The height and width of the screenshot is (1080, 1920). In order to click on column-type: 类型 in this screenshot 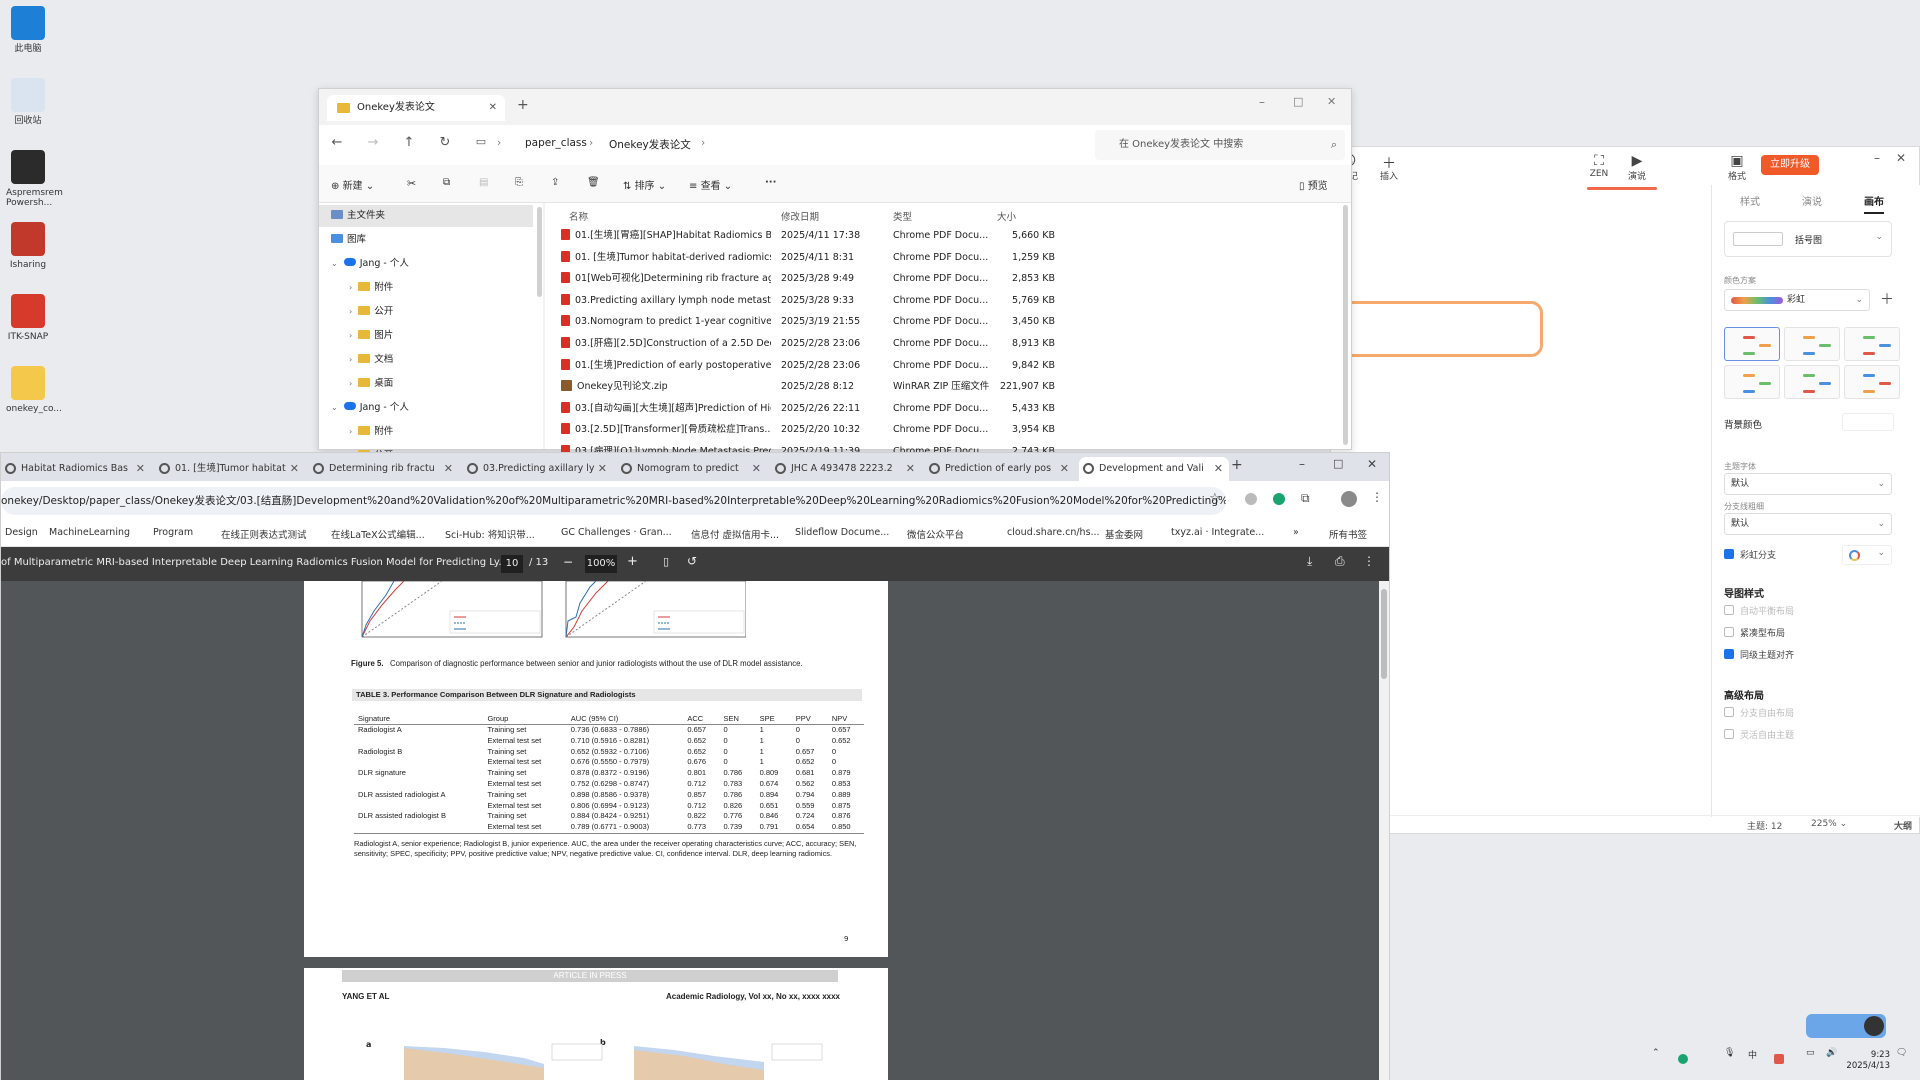, I will do `click(902, 216)`.